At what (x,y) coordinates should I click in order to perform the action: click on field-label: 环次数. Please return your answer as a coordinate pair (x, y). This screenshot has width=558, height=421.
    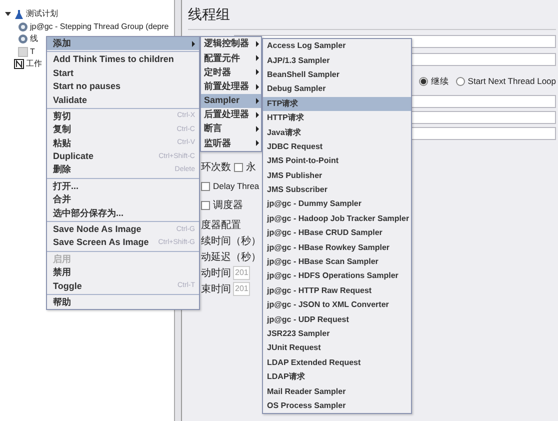
    Looking at the image, I should click on (216, 167).